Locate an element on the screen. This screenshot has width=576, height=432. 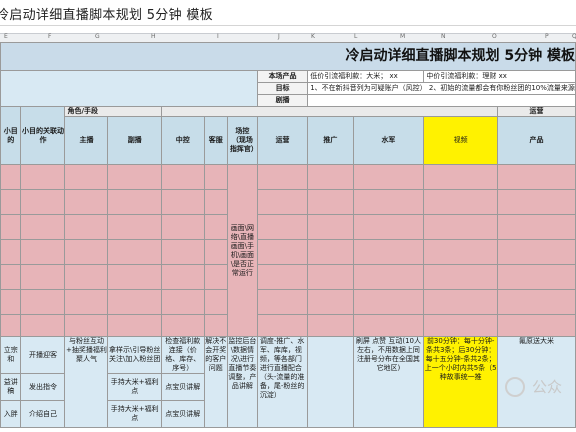
script-label-cell: 剧播 is located at coordinates (282, 100).